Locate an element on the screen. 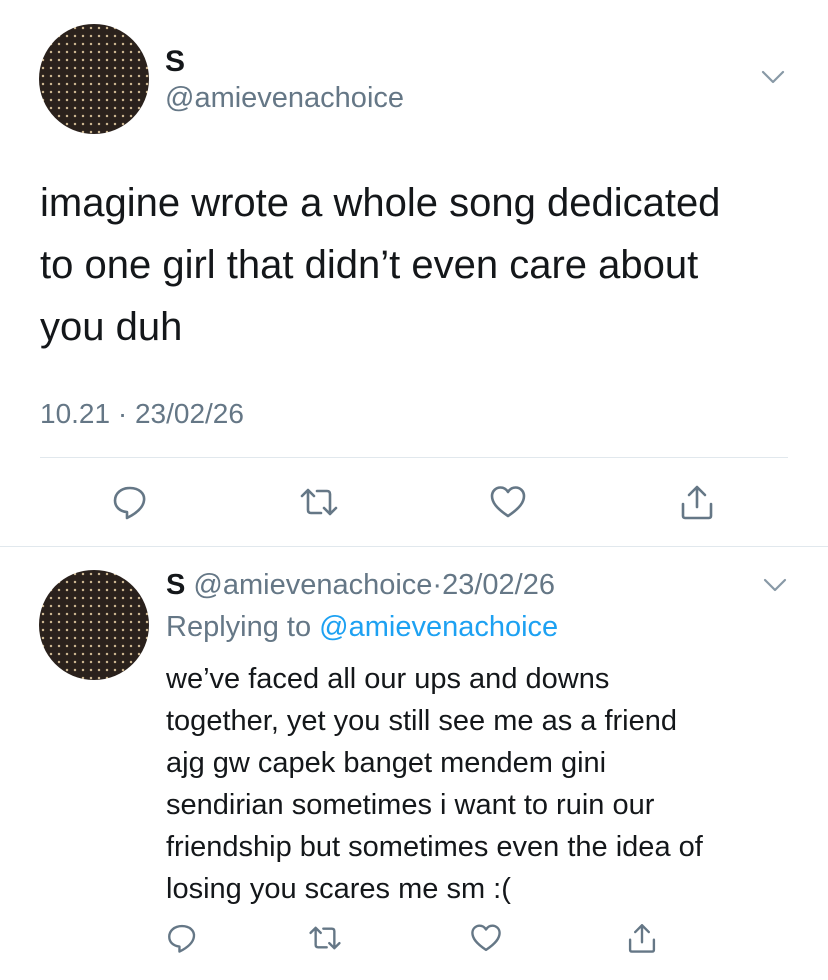 The image size is (828, 980). tweet-text-line: you duh is located at coordinates (111, 327).